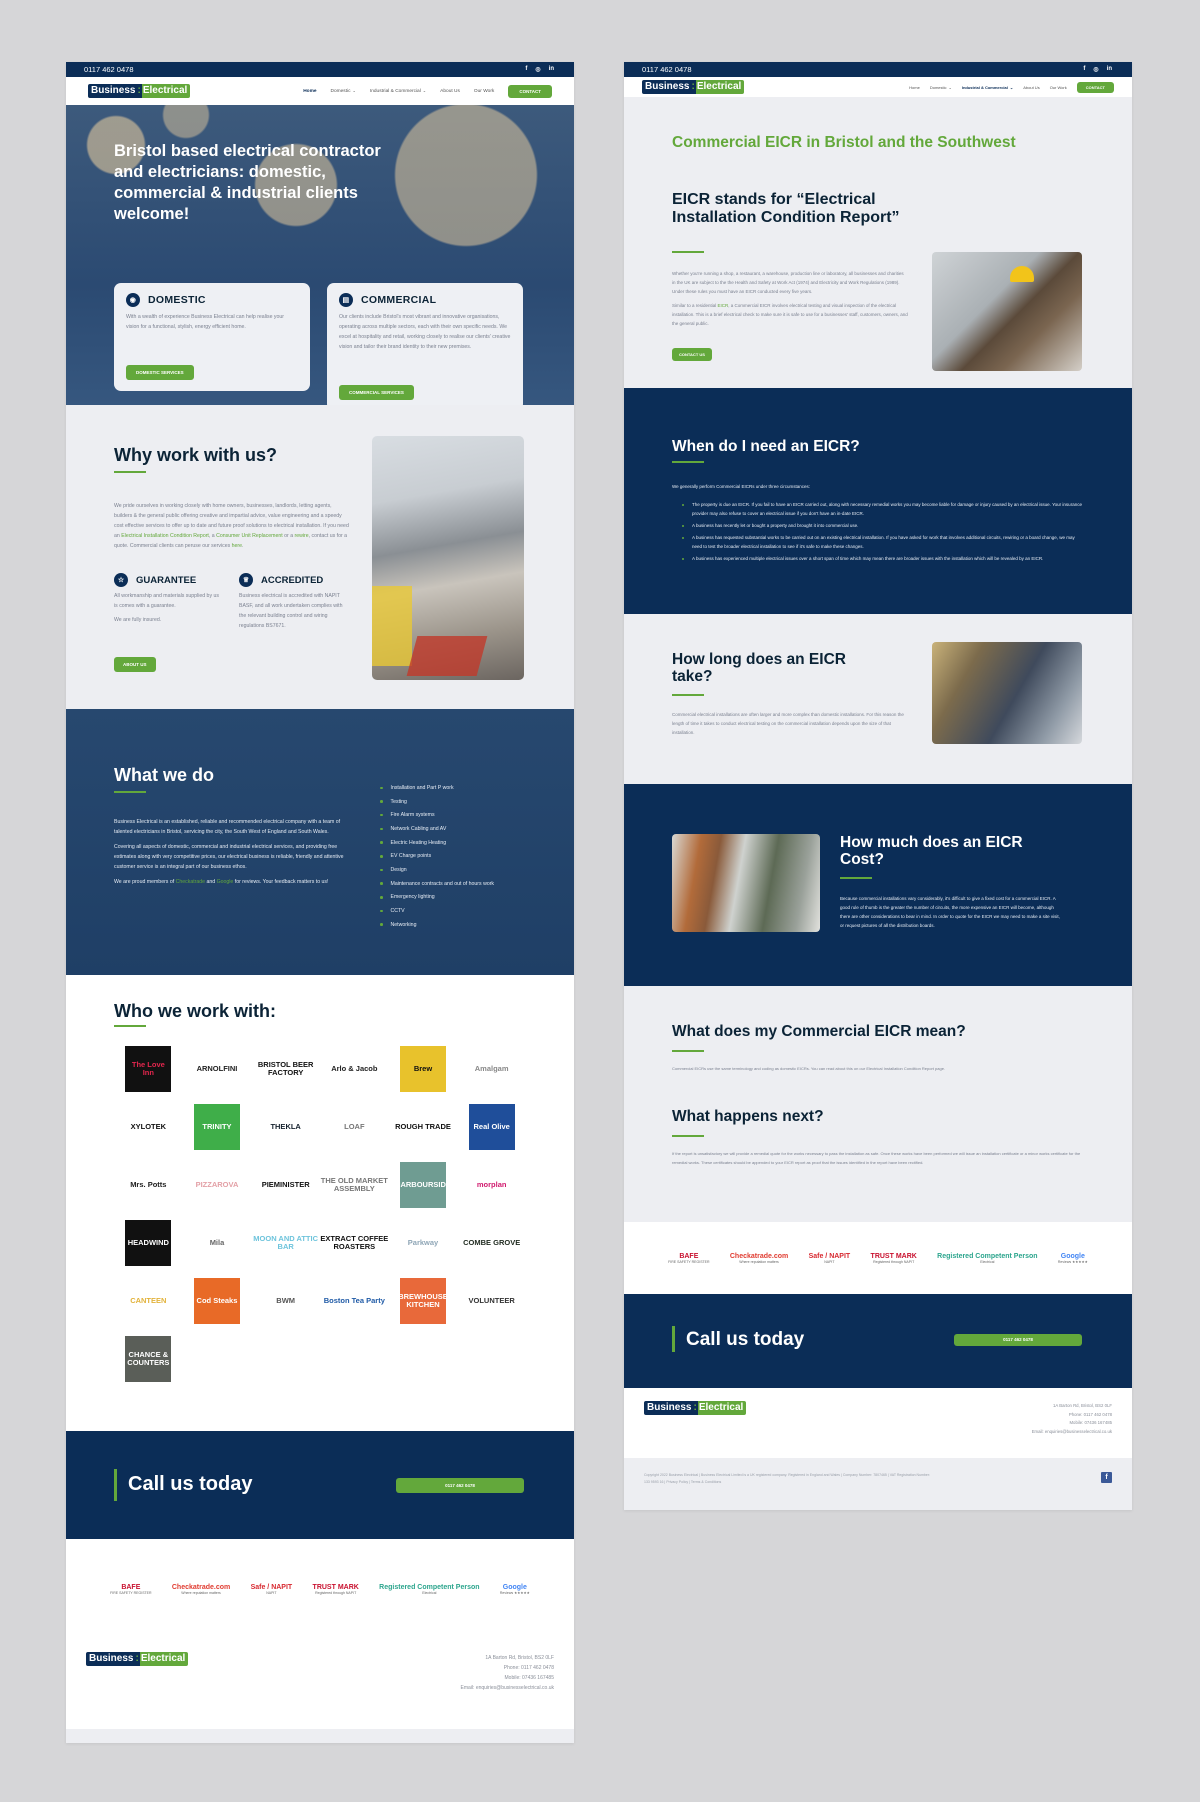 The image size is (1200, 1802). What do you see at coordinates (131, 1587) in the screenshot?
I see `accreditation-name: BAFE` at bounding box center [131, 1587].